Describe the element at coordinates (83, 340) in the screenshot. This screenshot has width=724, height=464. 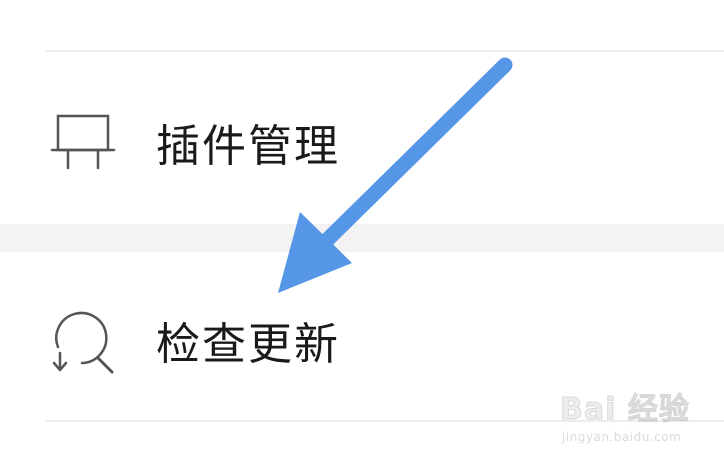
I see `check-update-icon` at that location.